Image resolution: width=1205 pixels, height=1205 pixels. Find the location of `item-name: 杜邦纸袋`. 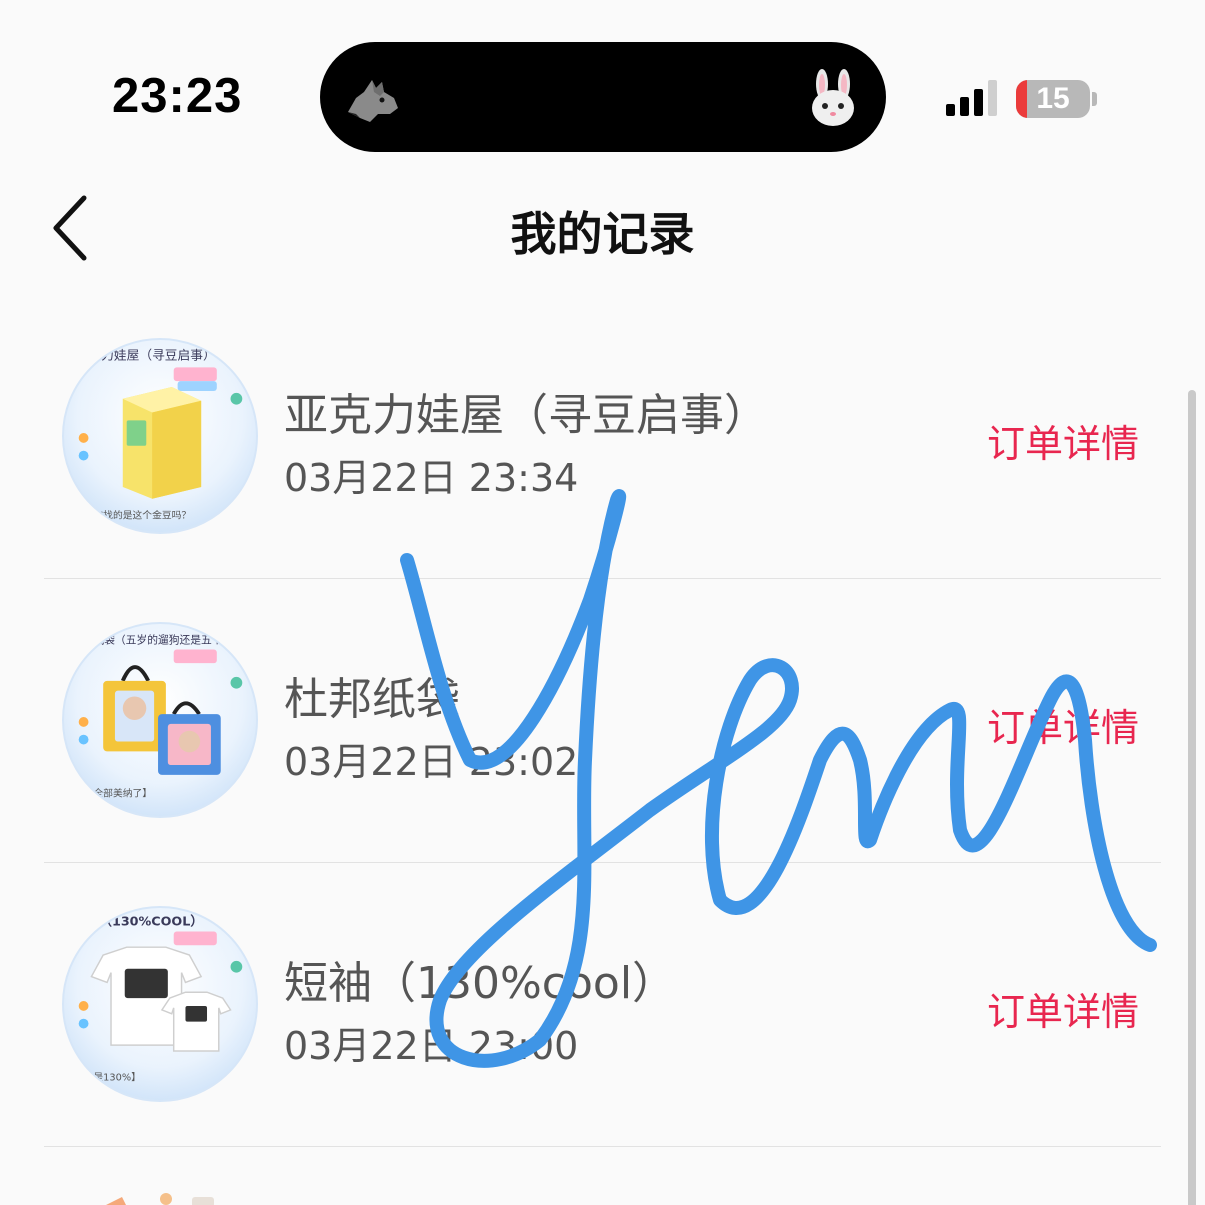

item-name: 杜邦纸袋 is located at coordinates (372, 699).